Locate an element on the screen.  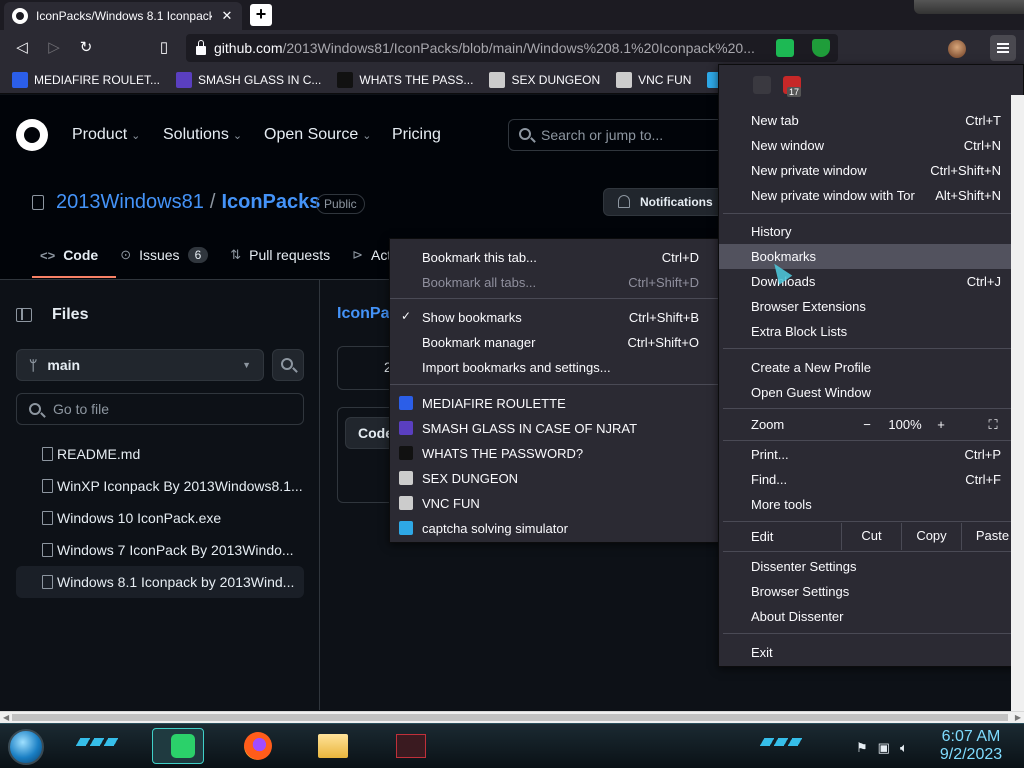
bookmark-menu-item: captcha solving simulator is located at coordinates (555, 528).